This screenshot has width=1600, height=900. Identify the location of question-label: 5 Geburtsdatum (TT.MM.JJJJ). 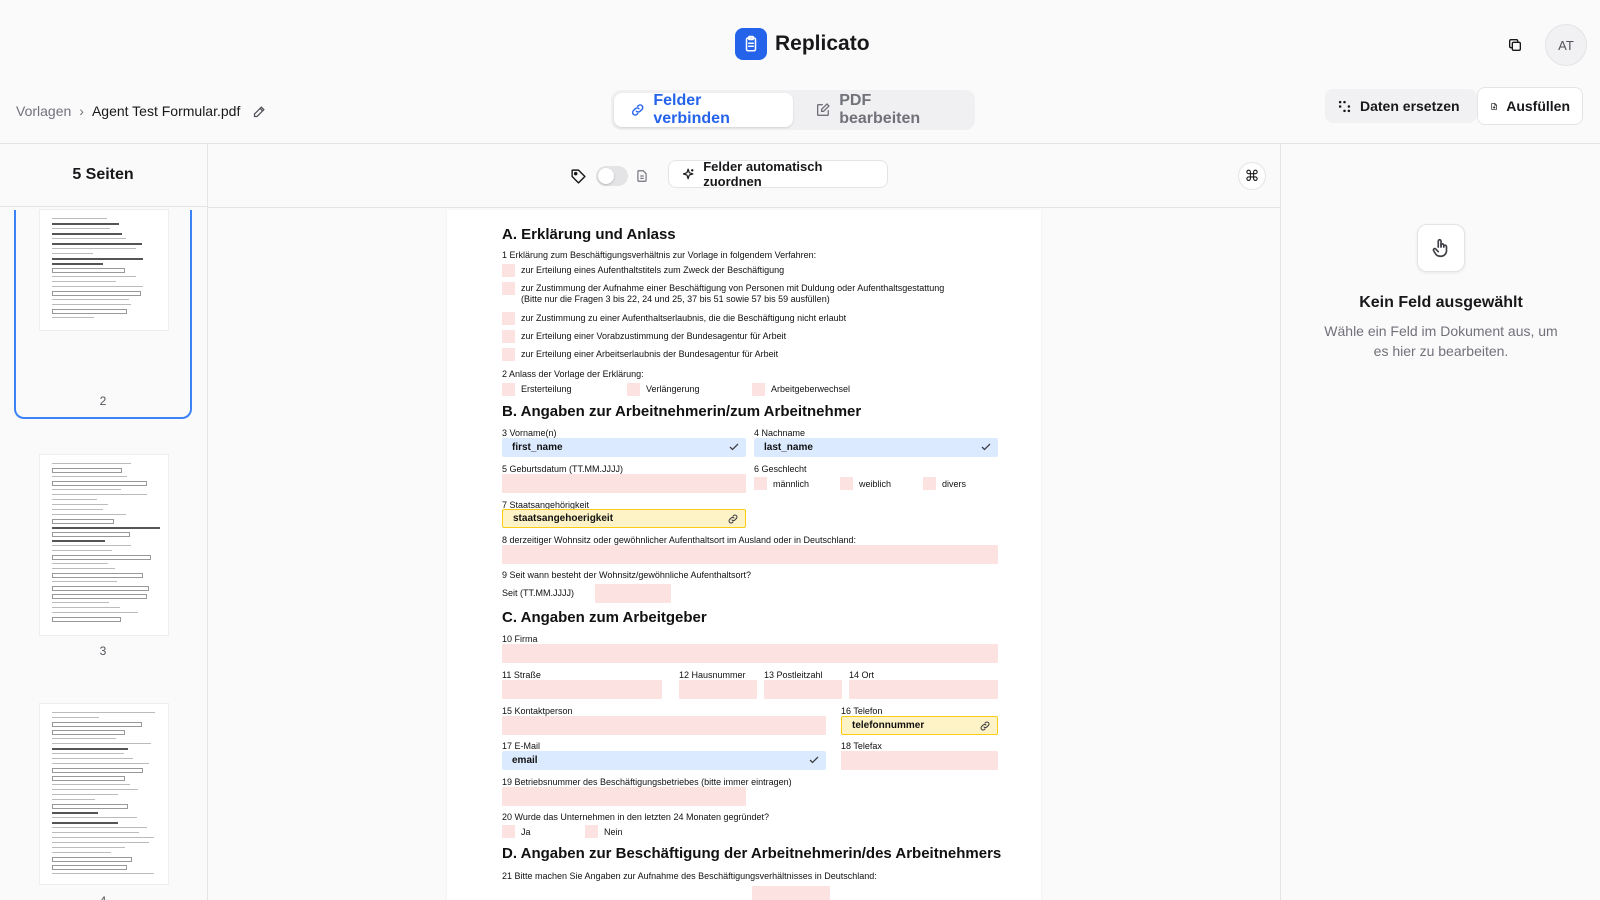
(563, 469).